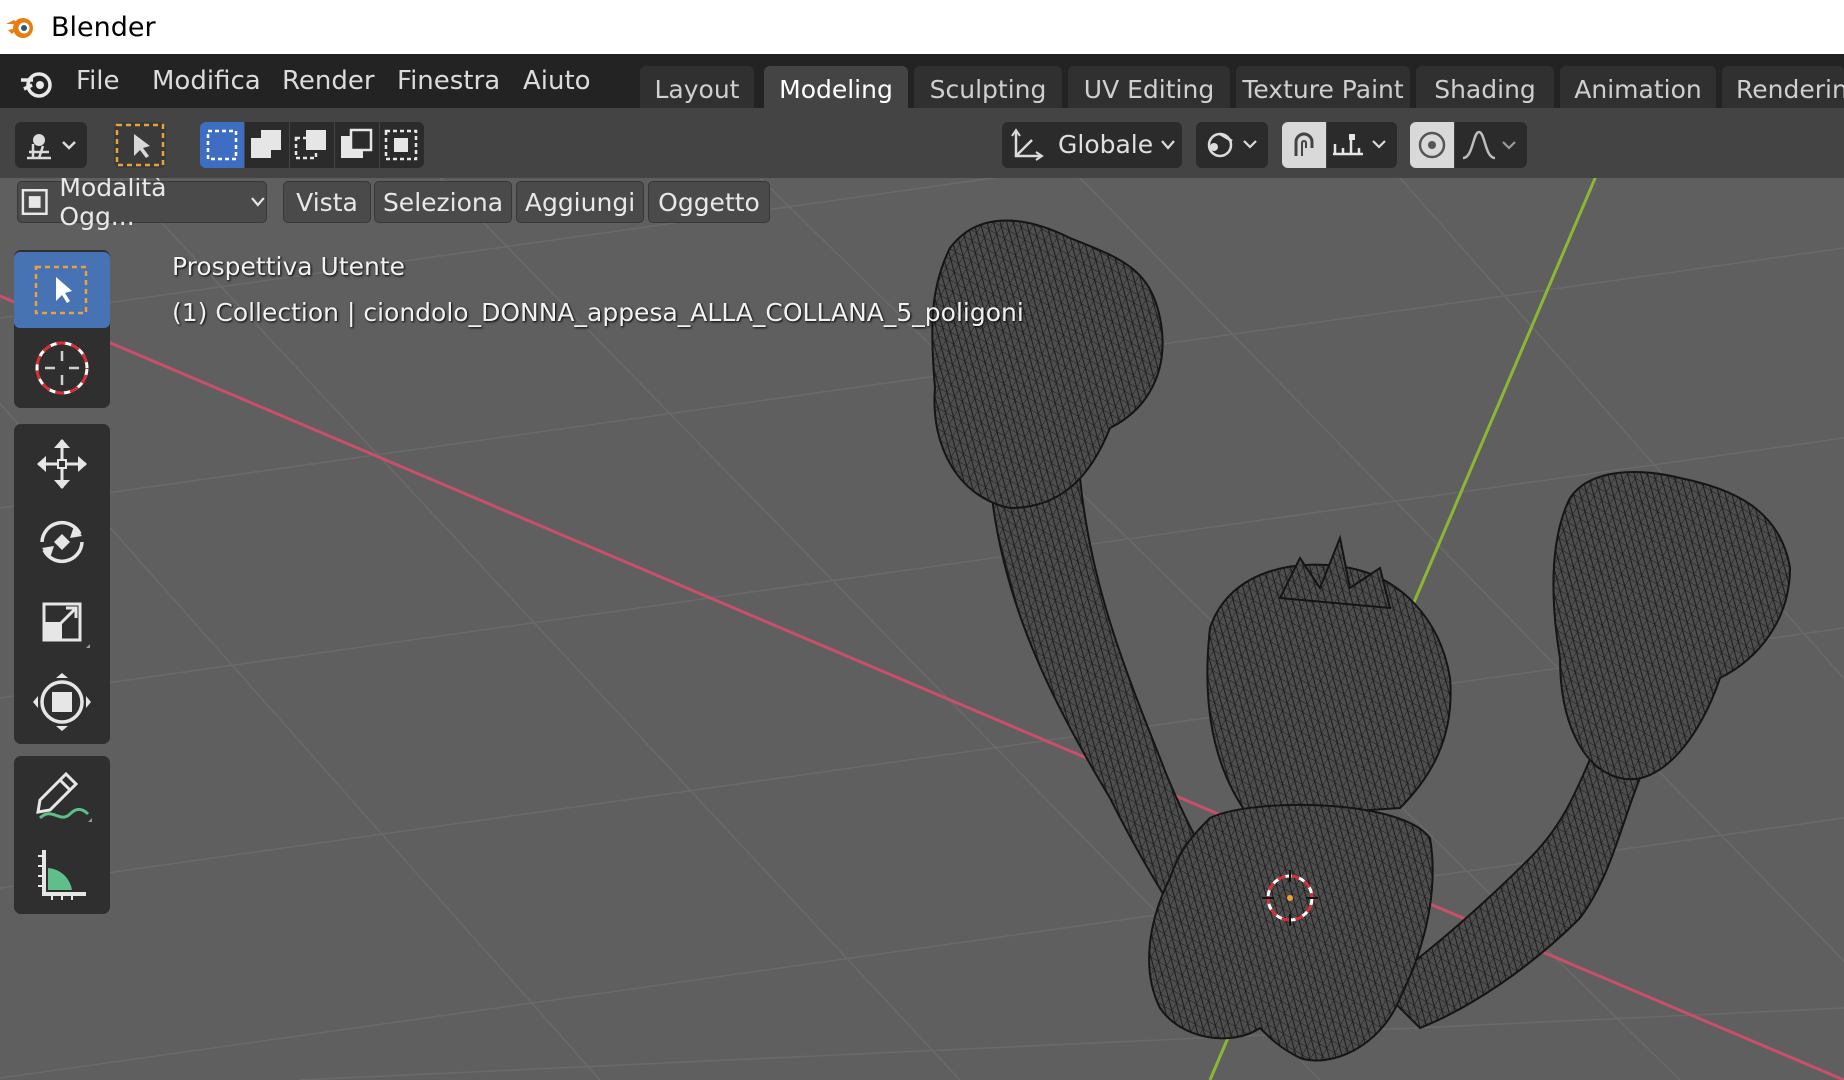  What do you see at coordinates (1485, 89) in the screenshot?
I see `tab-shading: Shading` at bounding box center [1485, 89].